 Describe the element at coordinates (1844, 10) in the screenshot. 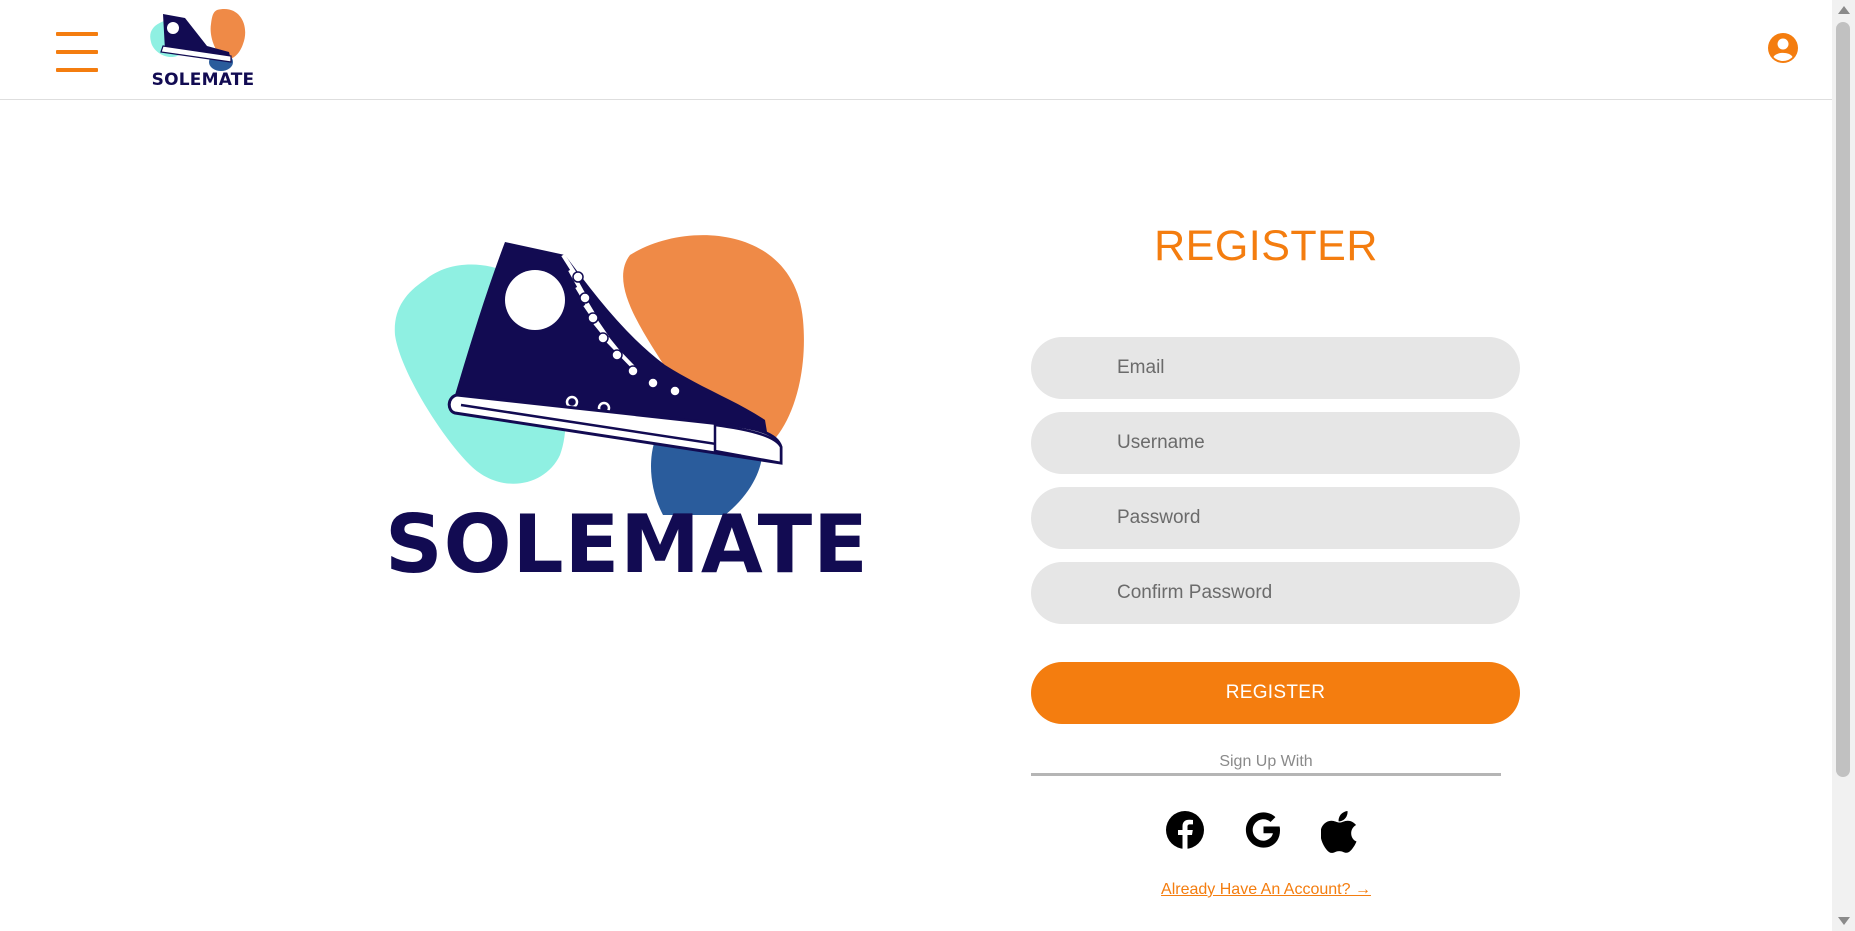

I see `scroll-up-arrow-icon` at that location.